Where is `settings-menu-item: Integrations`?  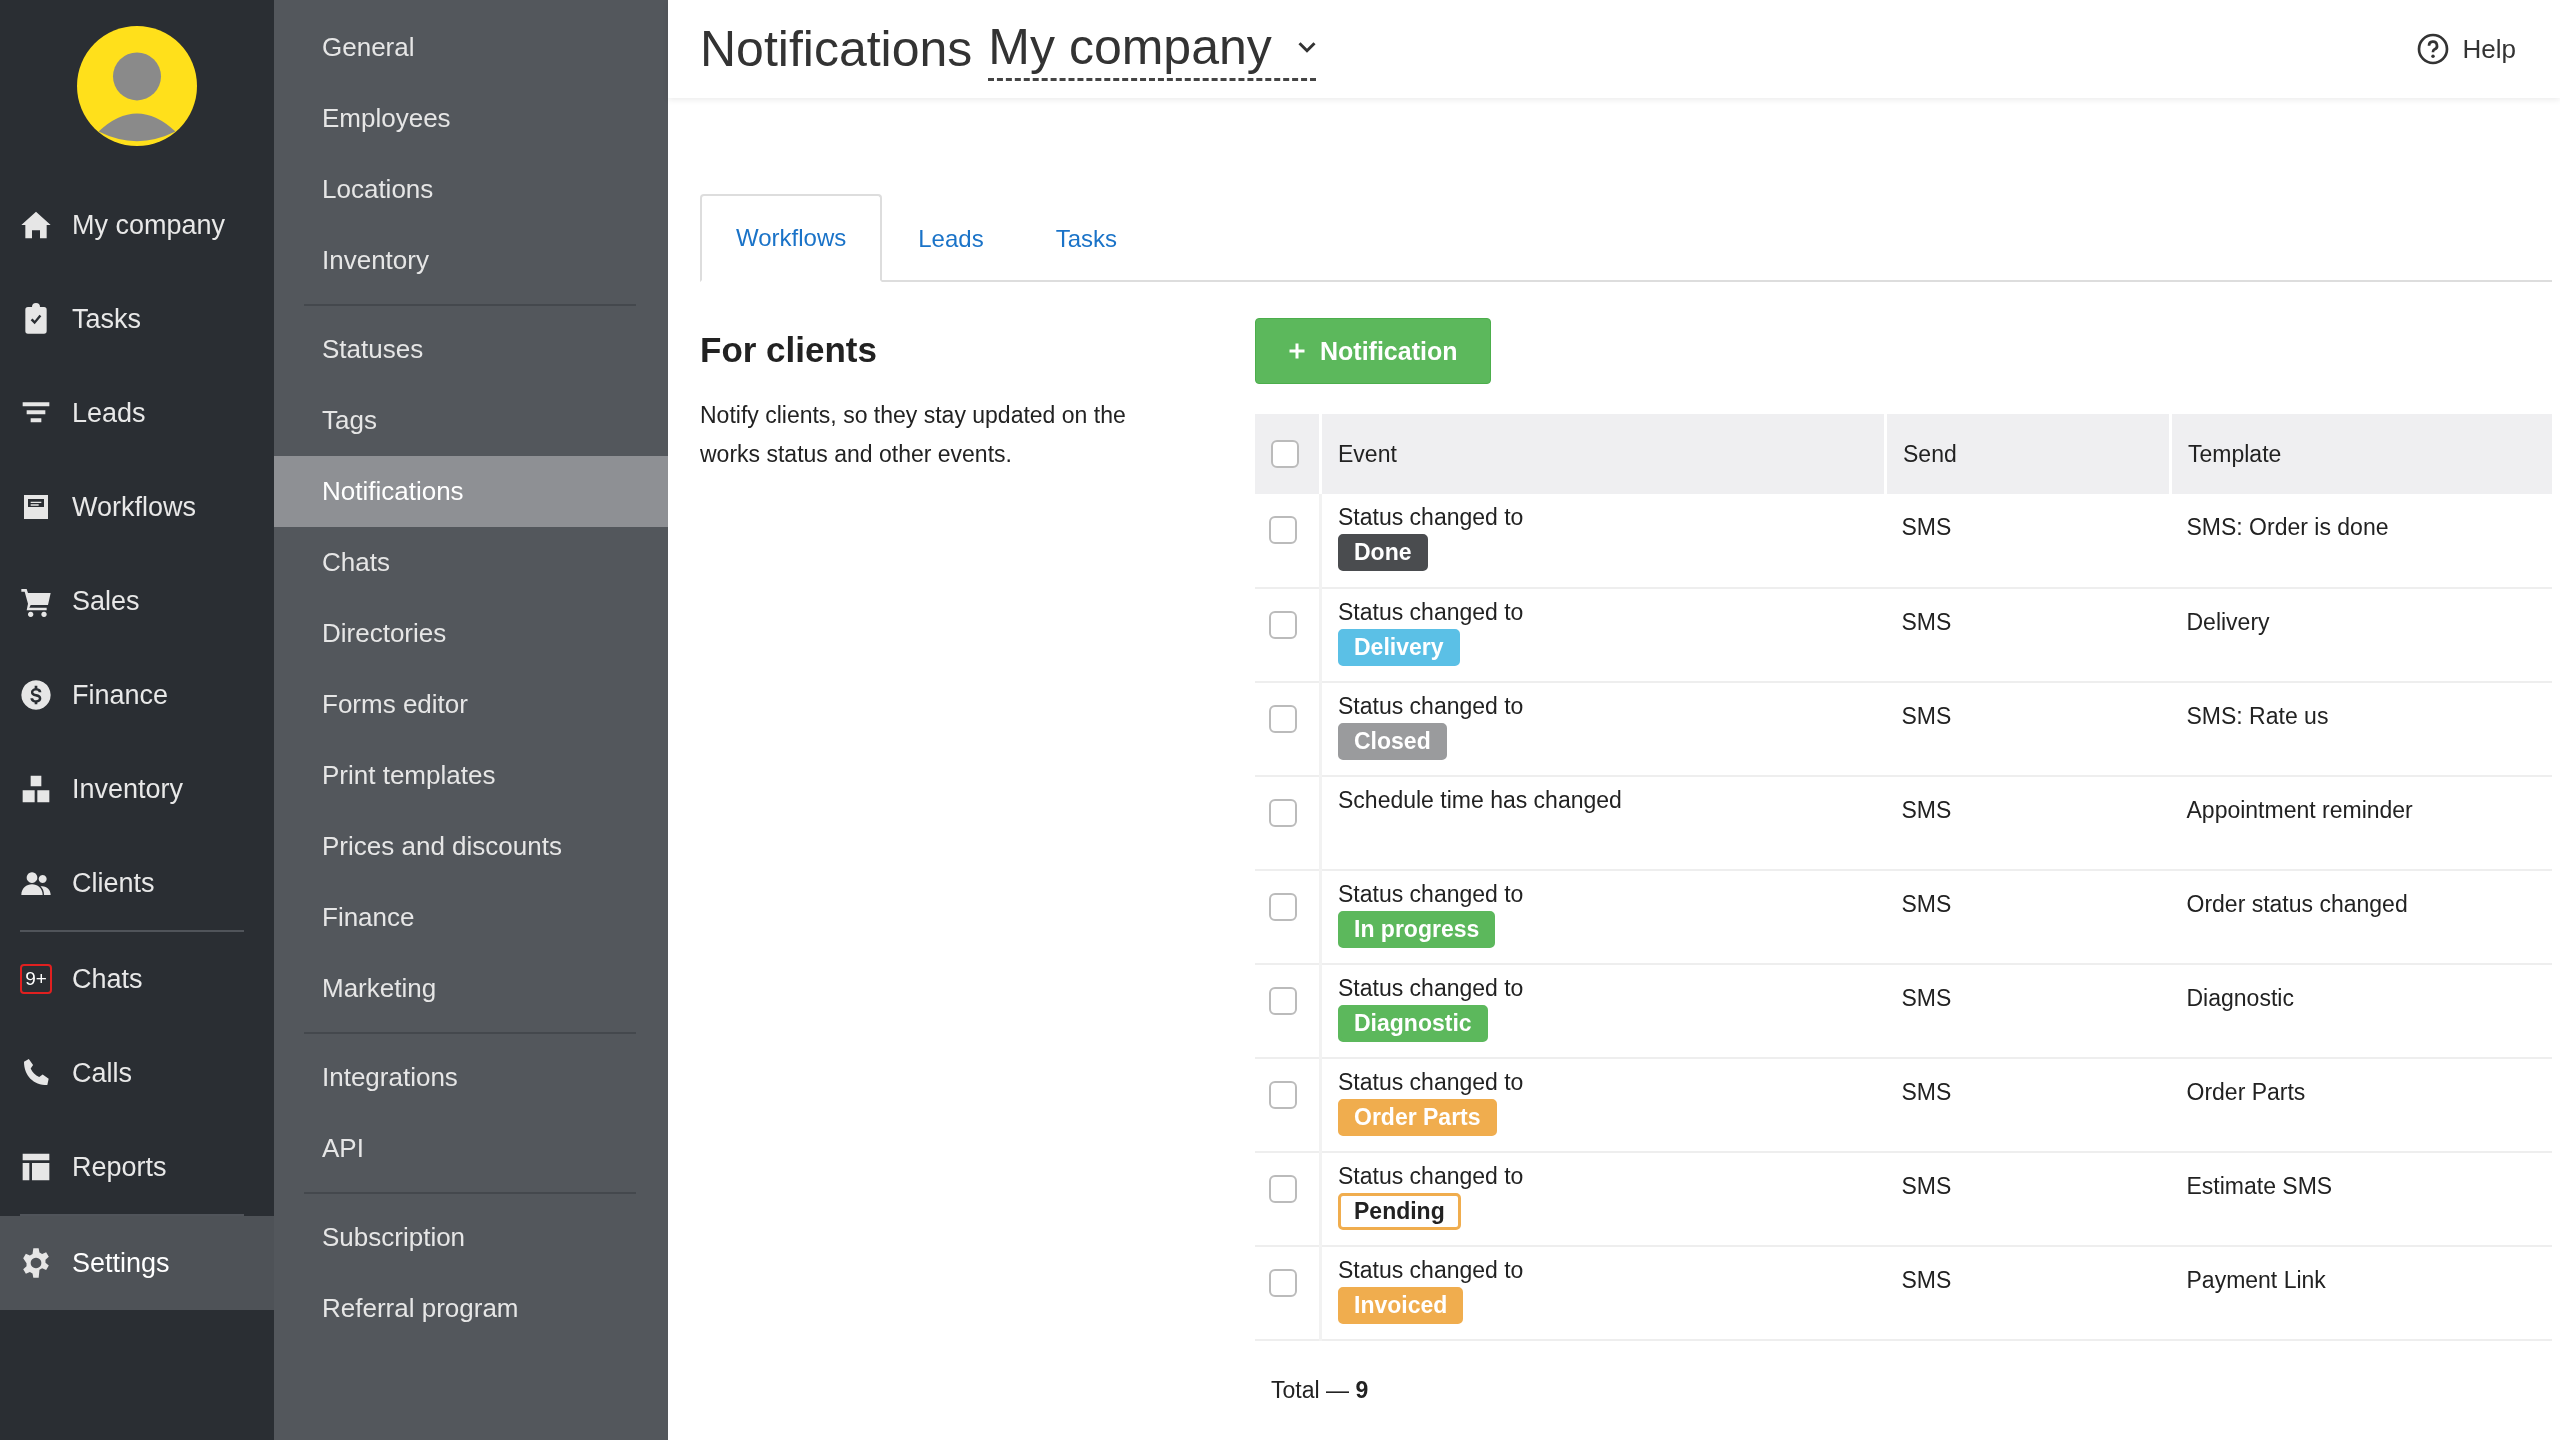
settings-menu-item: Integrations is located at coordinates (471, 1077).